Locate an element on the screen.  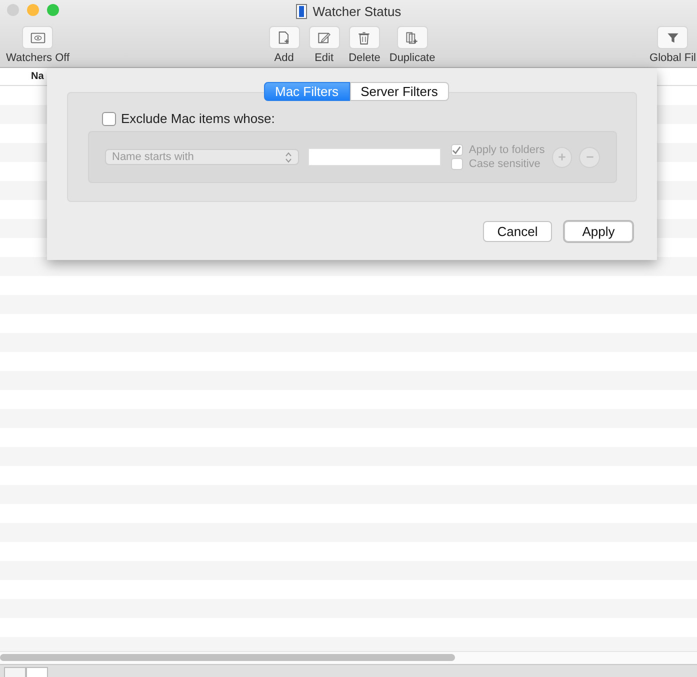
cancel-button: Cancel is located at coordinates (517, 231).